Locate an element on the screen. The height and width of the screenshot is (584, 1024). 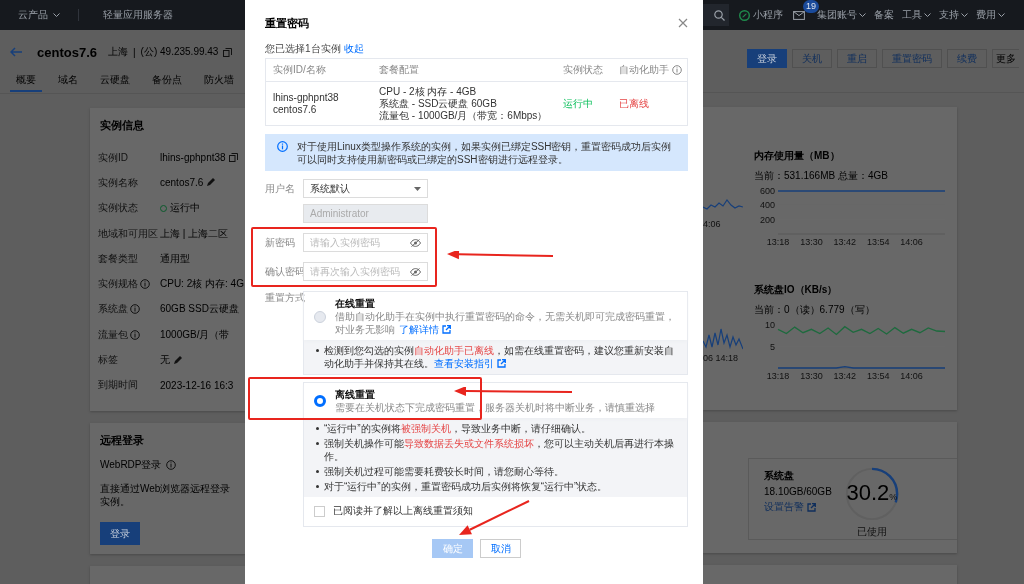
collapse-link: 收起 is located at coordinates (353, 48).